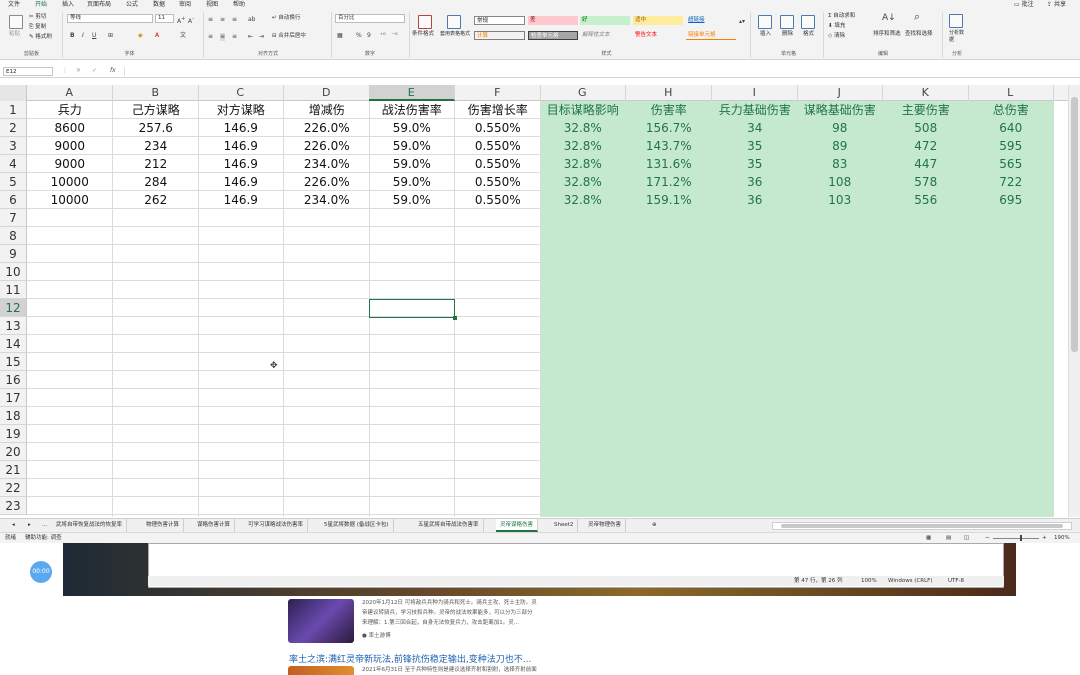  I want to click on article-author: ● 率土游博, so click(376, 636).